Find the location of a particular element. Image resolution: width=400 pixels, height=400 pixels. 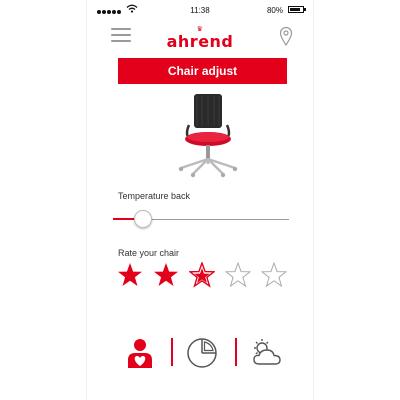

star-rating is located at coordinates (207, 276).